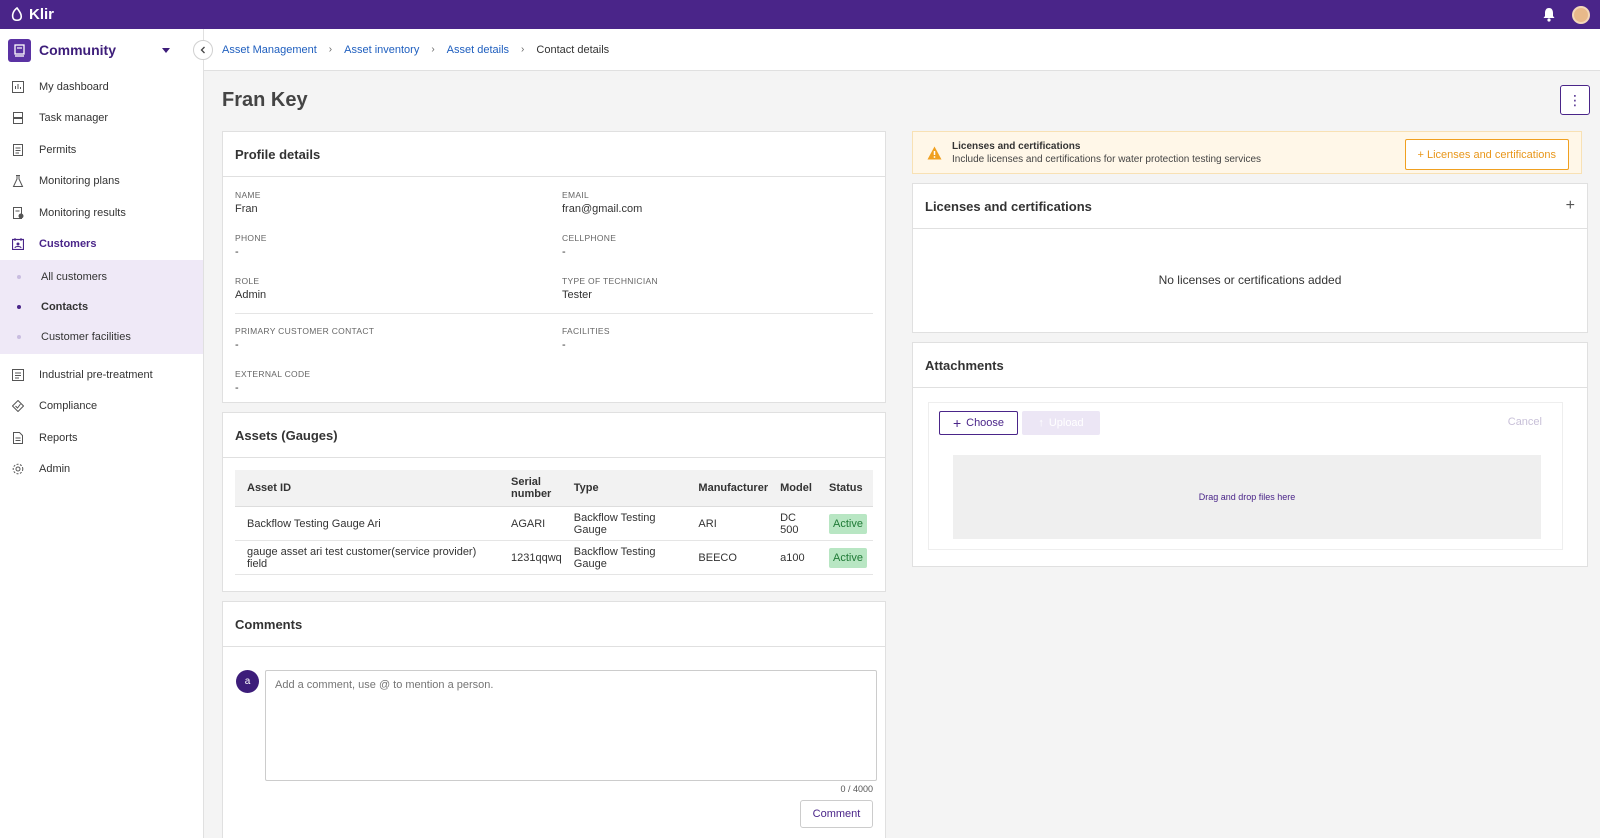 Image resolution: width=1600 pixels, height=838 pixels. What do you see at coordinates (18, 438) in the screenshot?
I see `report-icon` at bounding box center [18, 438].